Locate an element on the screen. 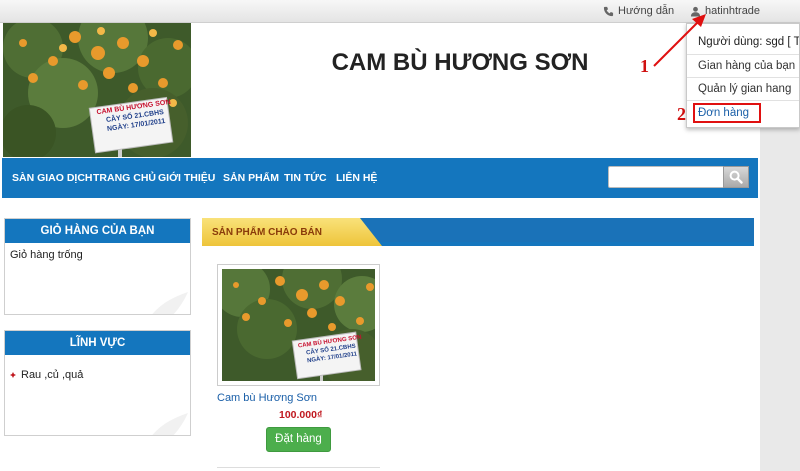  section-title: SẢN PHẨM CHÀO BÁN is located at coordinates (267, 232).